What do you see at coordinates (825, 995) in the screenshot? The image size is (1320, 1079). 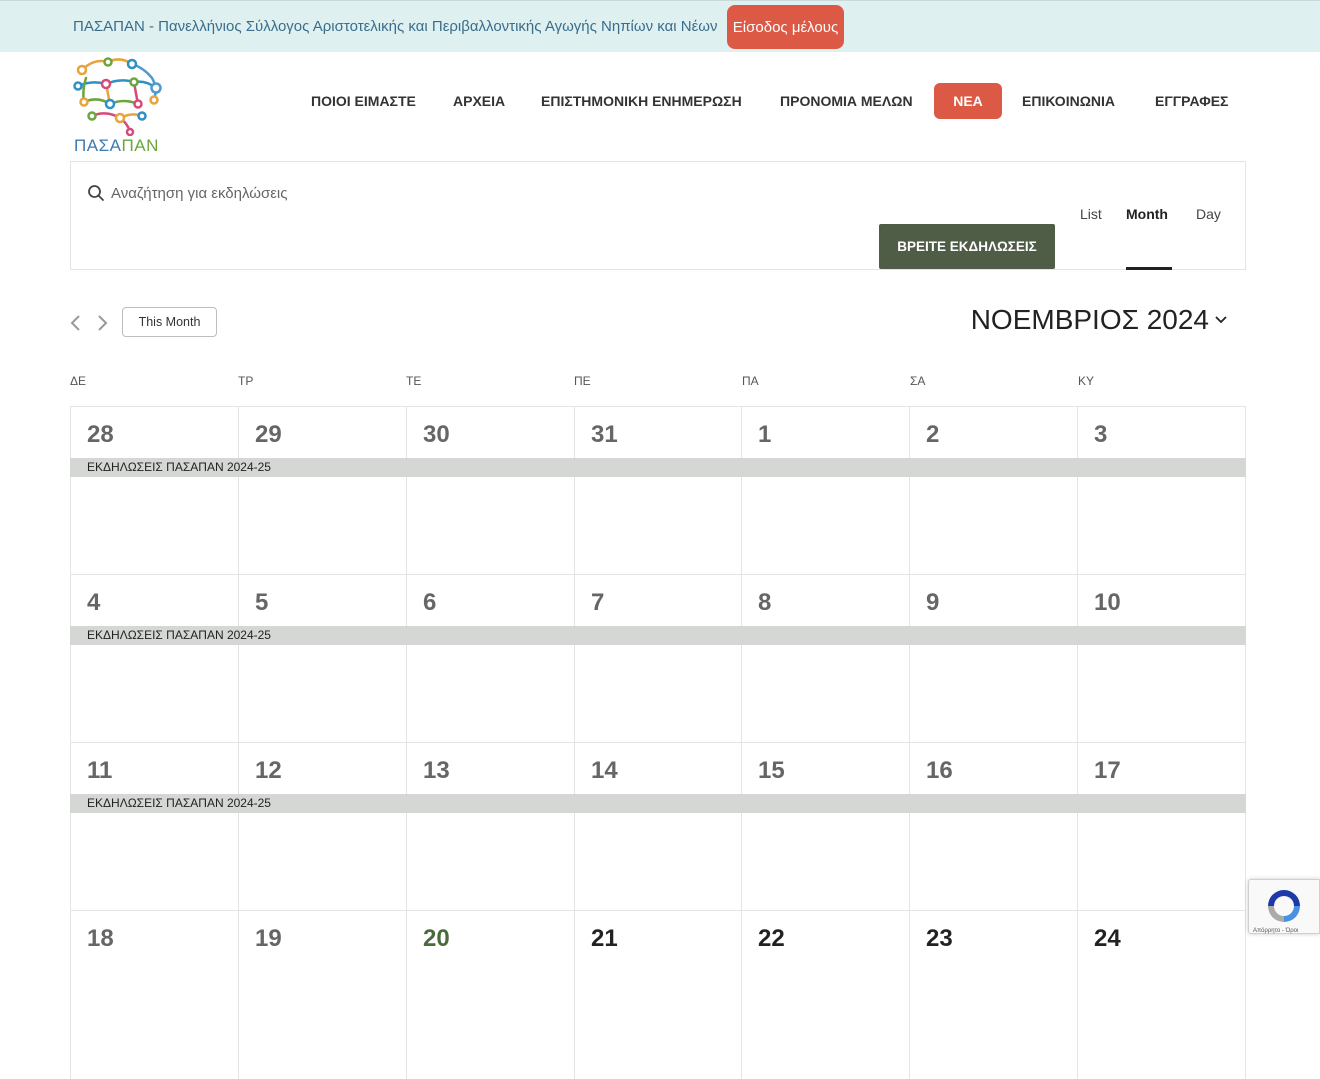 I see `calendar-day-cell: 22` at bounding box center [825, 995].